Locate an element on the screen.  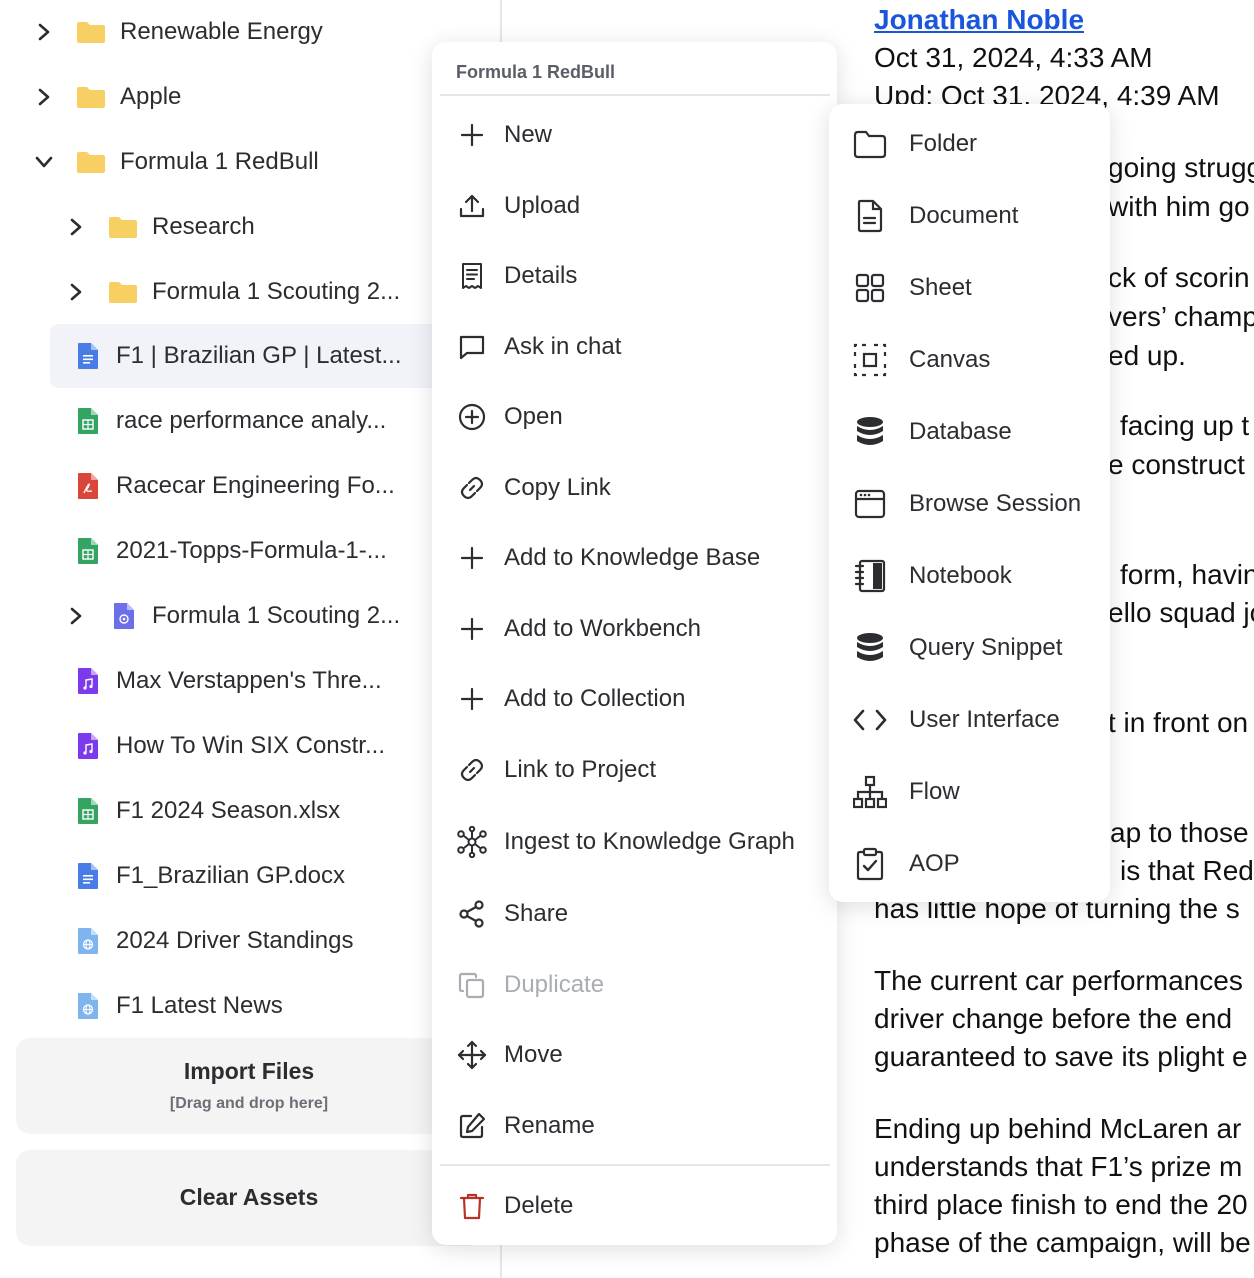
menu-item-add-to-knowledge-base: Add to Knowledge Base is located at coordinates (608, 558).